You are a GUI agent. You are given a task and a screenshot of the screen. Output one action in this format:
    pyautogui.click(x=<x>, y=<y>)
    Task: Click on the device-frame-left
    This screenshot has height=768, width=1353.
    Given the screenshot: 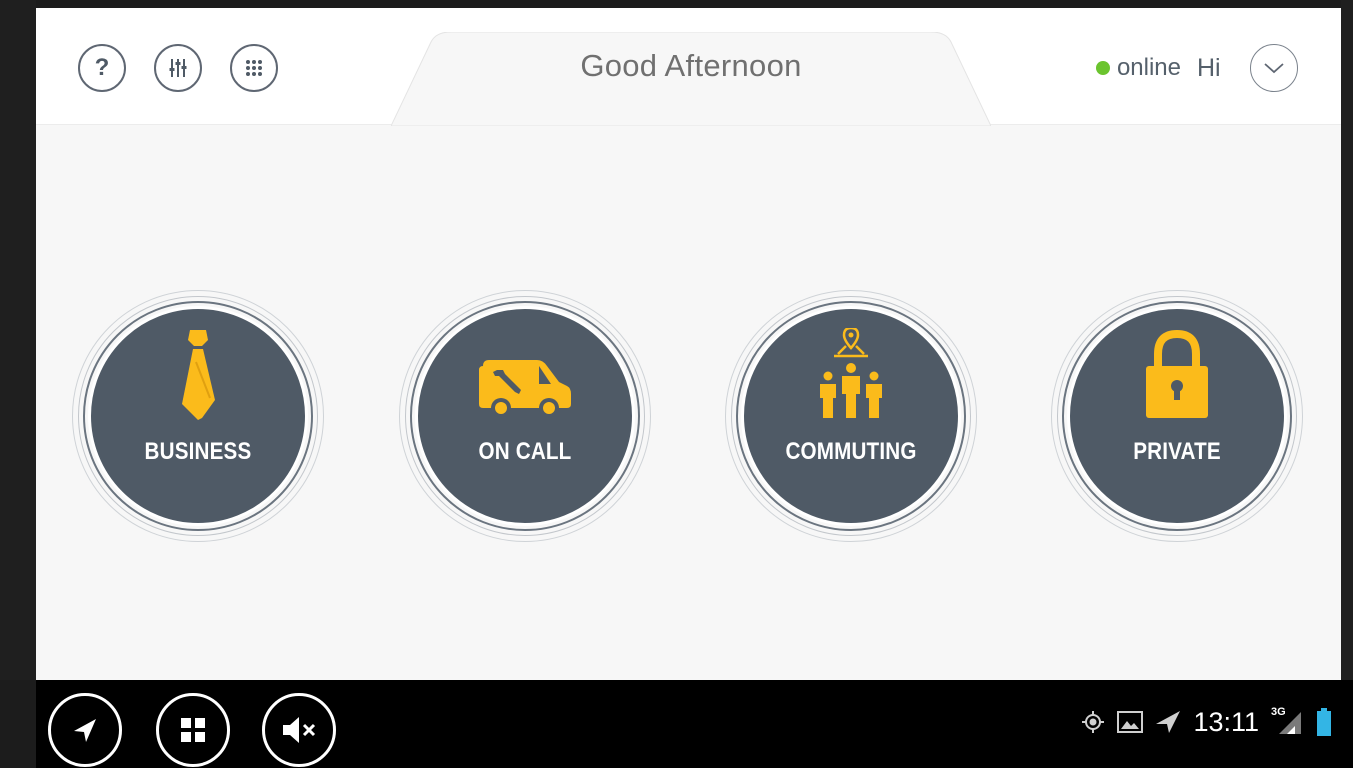 What is the action you would take?
    pyautogui.click(x=18, y=340)
    